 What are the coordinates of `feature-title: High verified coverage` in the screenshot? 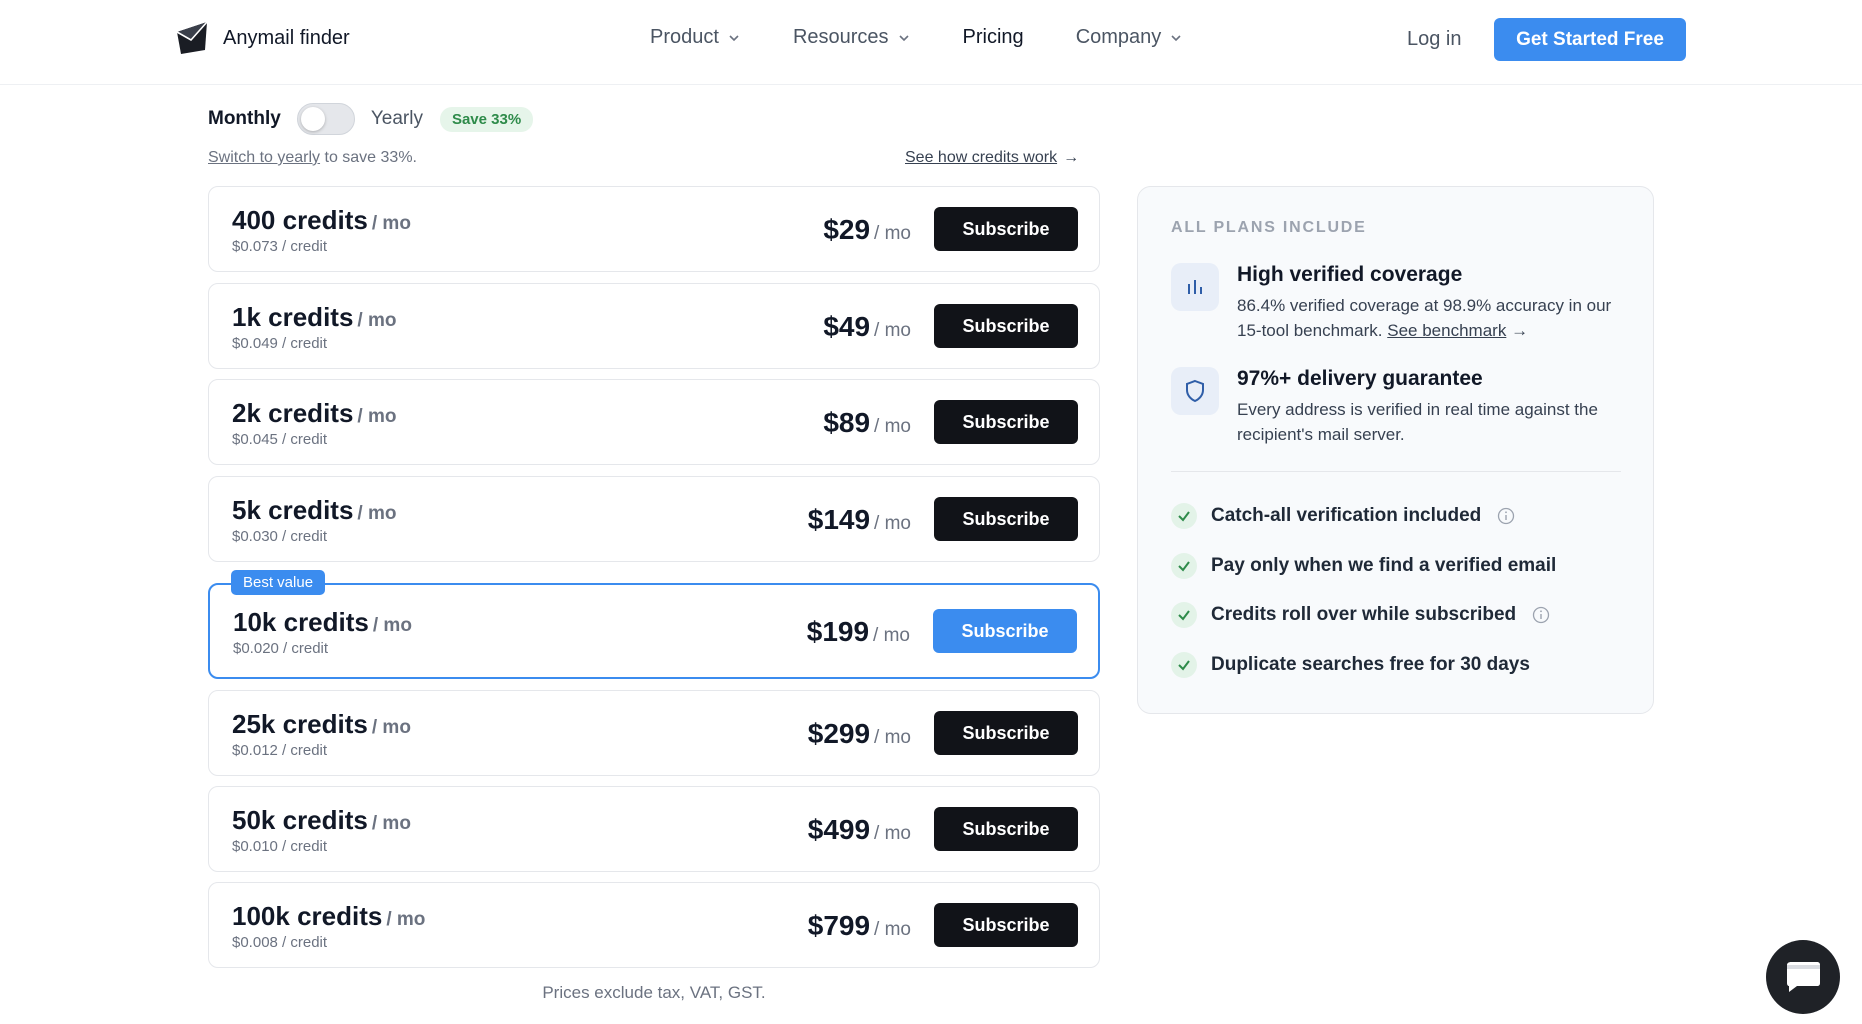 It's located at (1350, 274).